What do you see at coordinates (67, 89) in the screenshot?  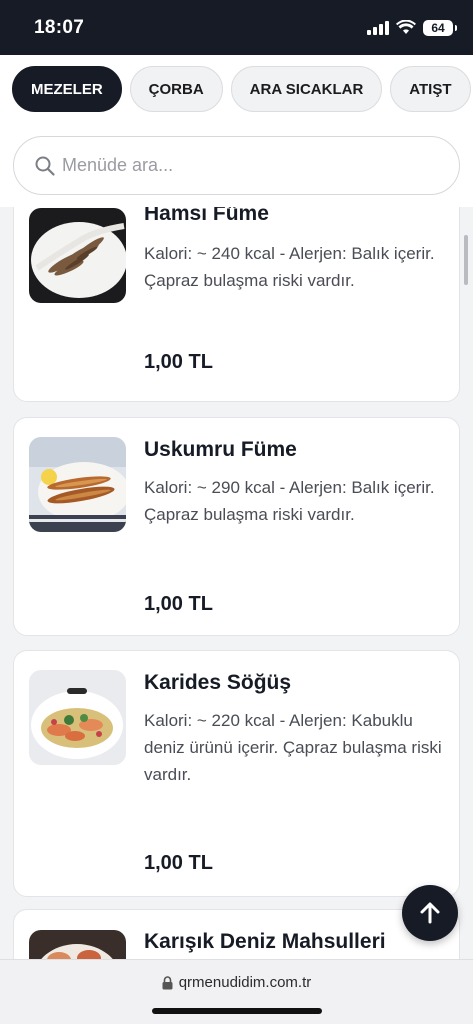 I see `tab-mezeler: MEZELER` at bounding box center [67, 89].